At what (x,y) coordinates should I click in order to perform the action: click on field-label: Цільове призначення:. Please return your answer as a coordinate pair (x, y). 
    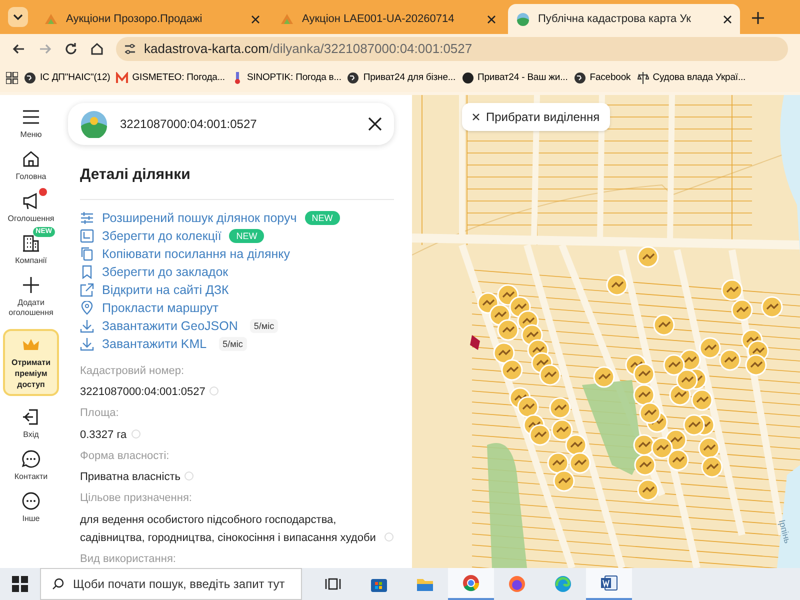
    Looking at the image, I should click on (136, 498).